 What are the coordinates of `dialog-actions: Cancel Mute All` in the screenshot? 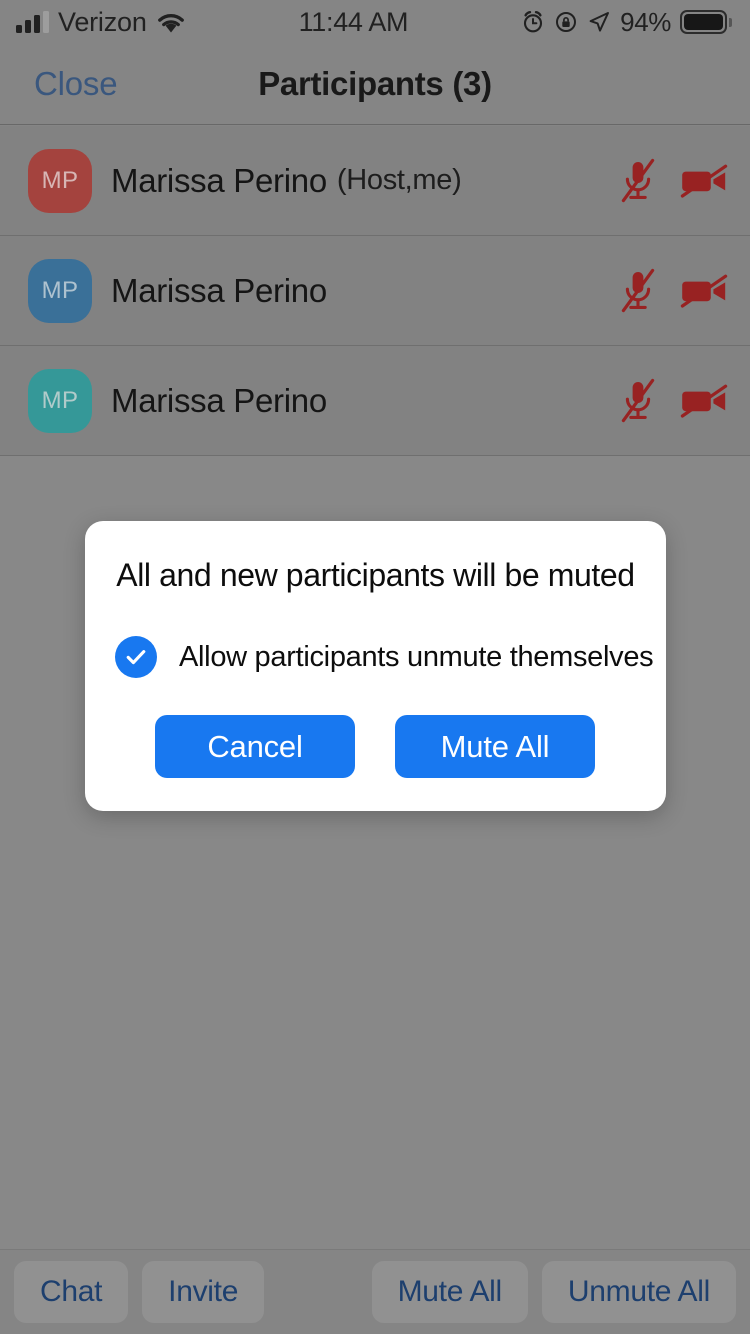 It's located at (375, 746).